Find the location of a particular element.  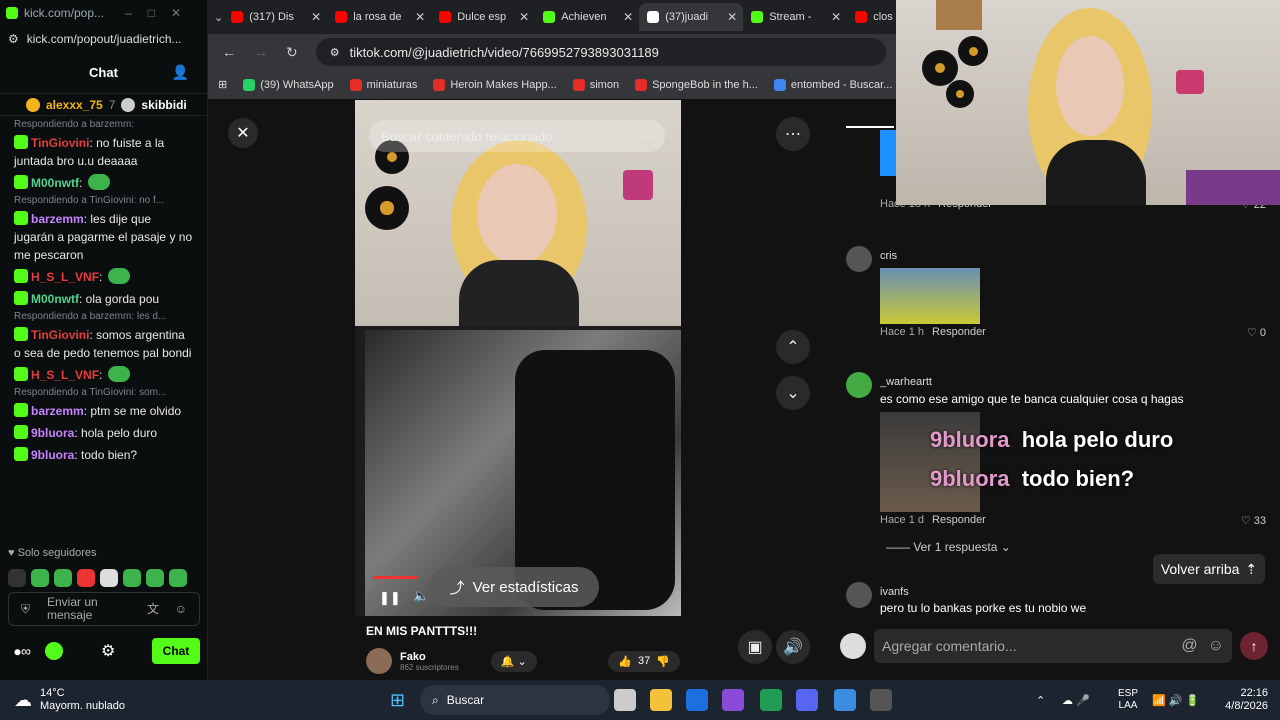

more-options-icon: ⋯ is located at coordinates (793, 134).